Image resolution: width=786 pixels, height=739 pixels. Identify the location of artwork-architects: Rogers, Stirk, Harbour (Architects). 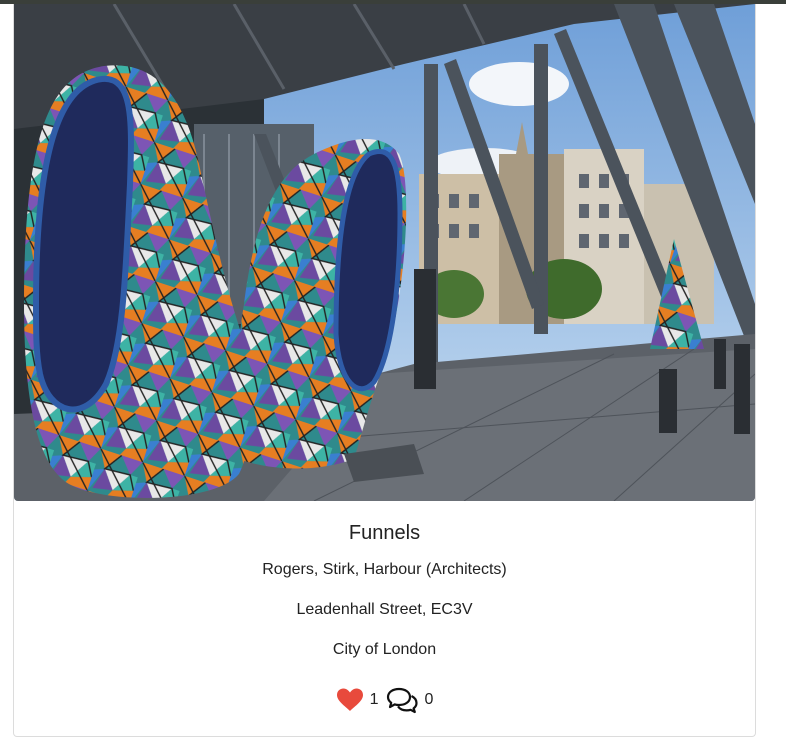
(384, 569).